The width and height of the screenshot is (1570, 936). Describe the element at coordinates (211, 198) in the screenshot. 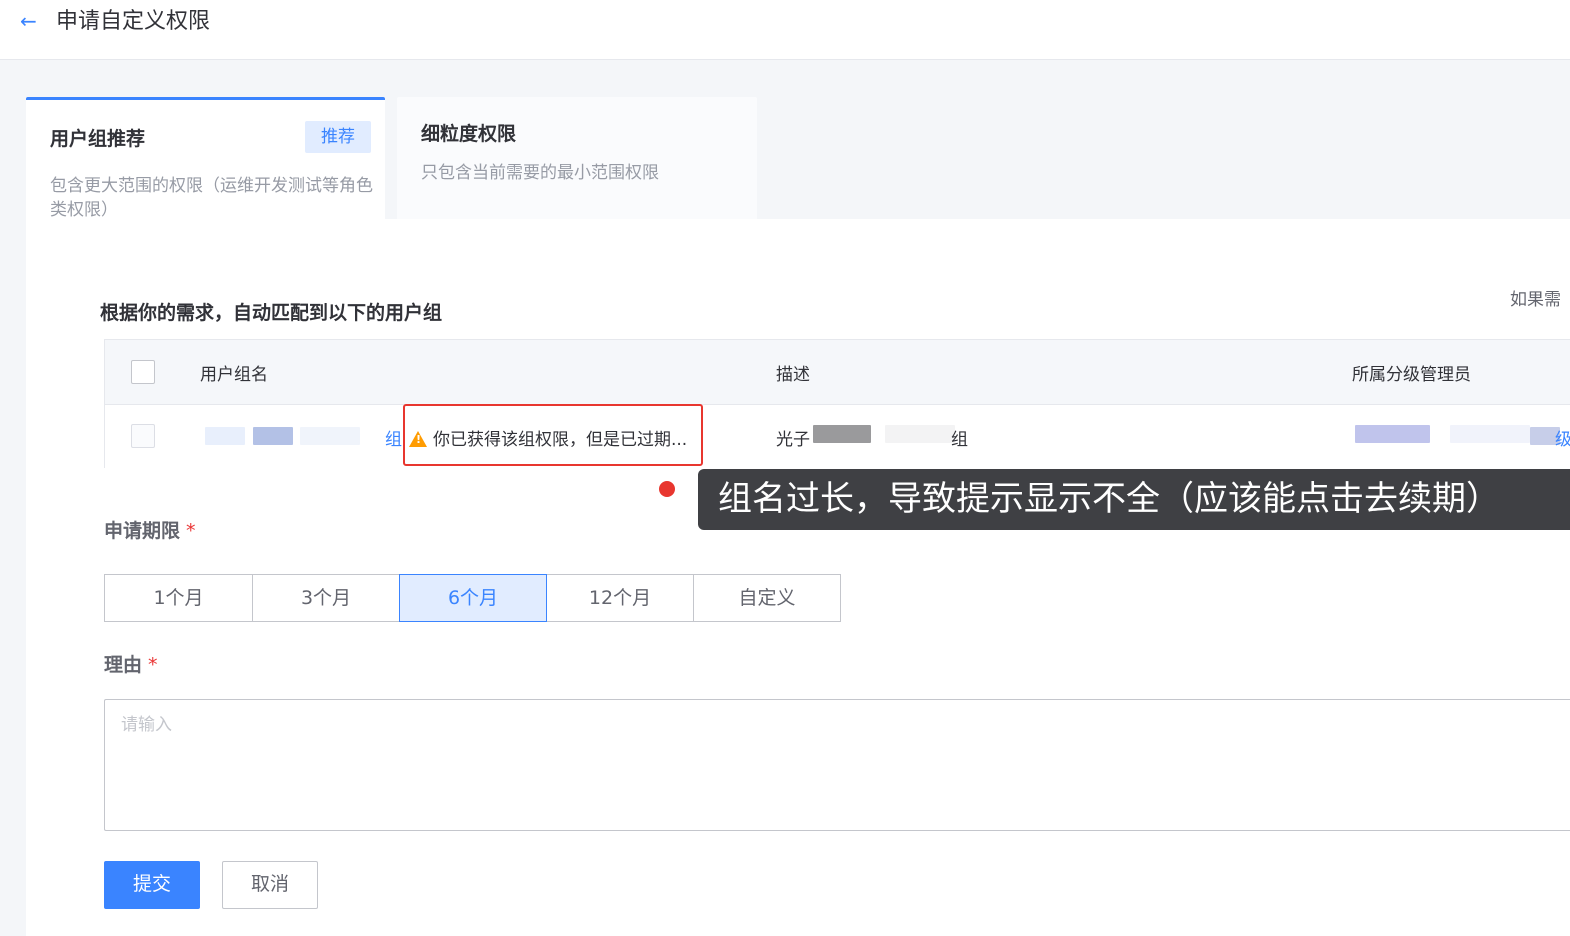

I see `tab-description: 包含更大范围的权限（运维开发测试等角色类权限）` at that location.